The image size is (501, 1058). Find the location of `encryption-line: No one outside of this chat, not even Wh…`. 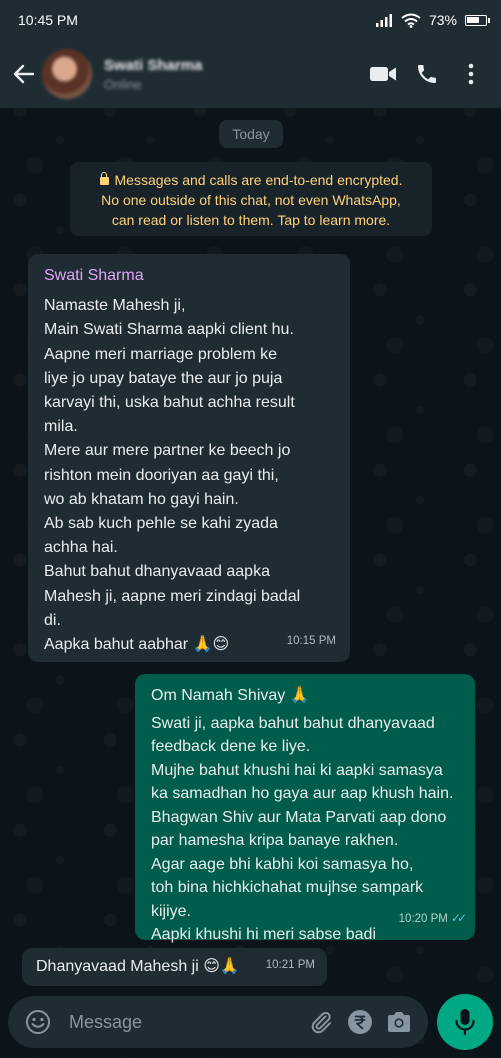

encryption-line: No one outside of this chat, not even Wh… is located at coordinates (251, 200).